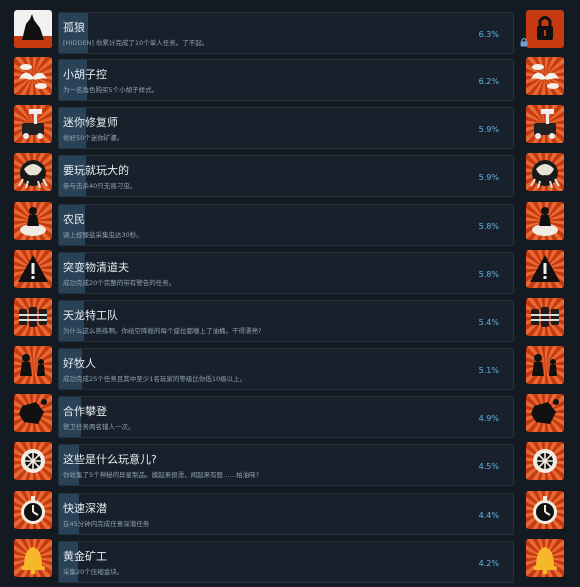 This screenshot has height=587, width=580. I want to click on achievement-panel: 小胡子控为一名角色购买5个小胡子样式。 6.2%, so click(286, 80).